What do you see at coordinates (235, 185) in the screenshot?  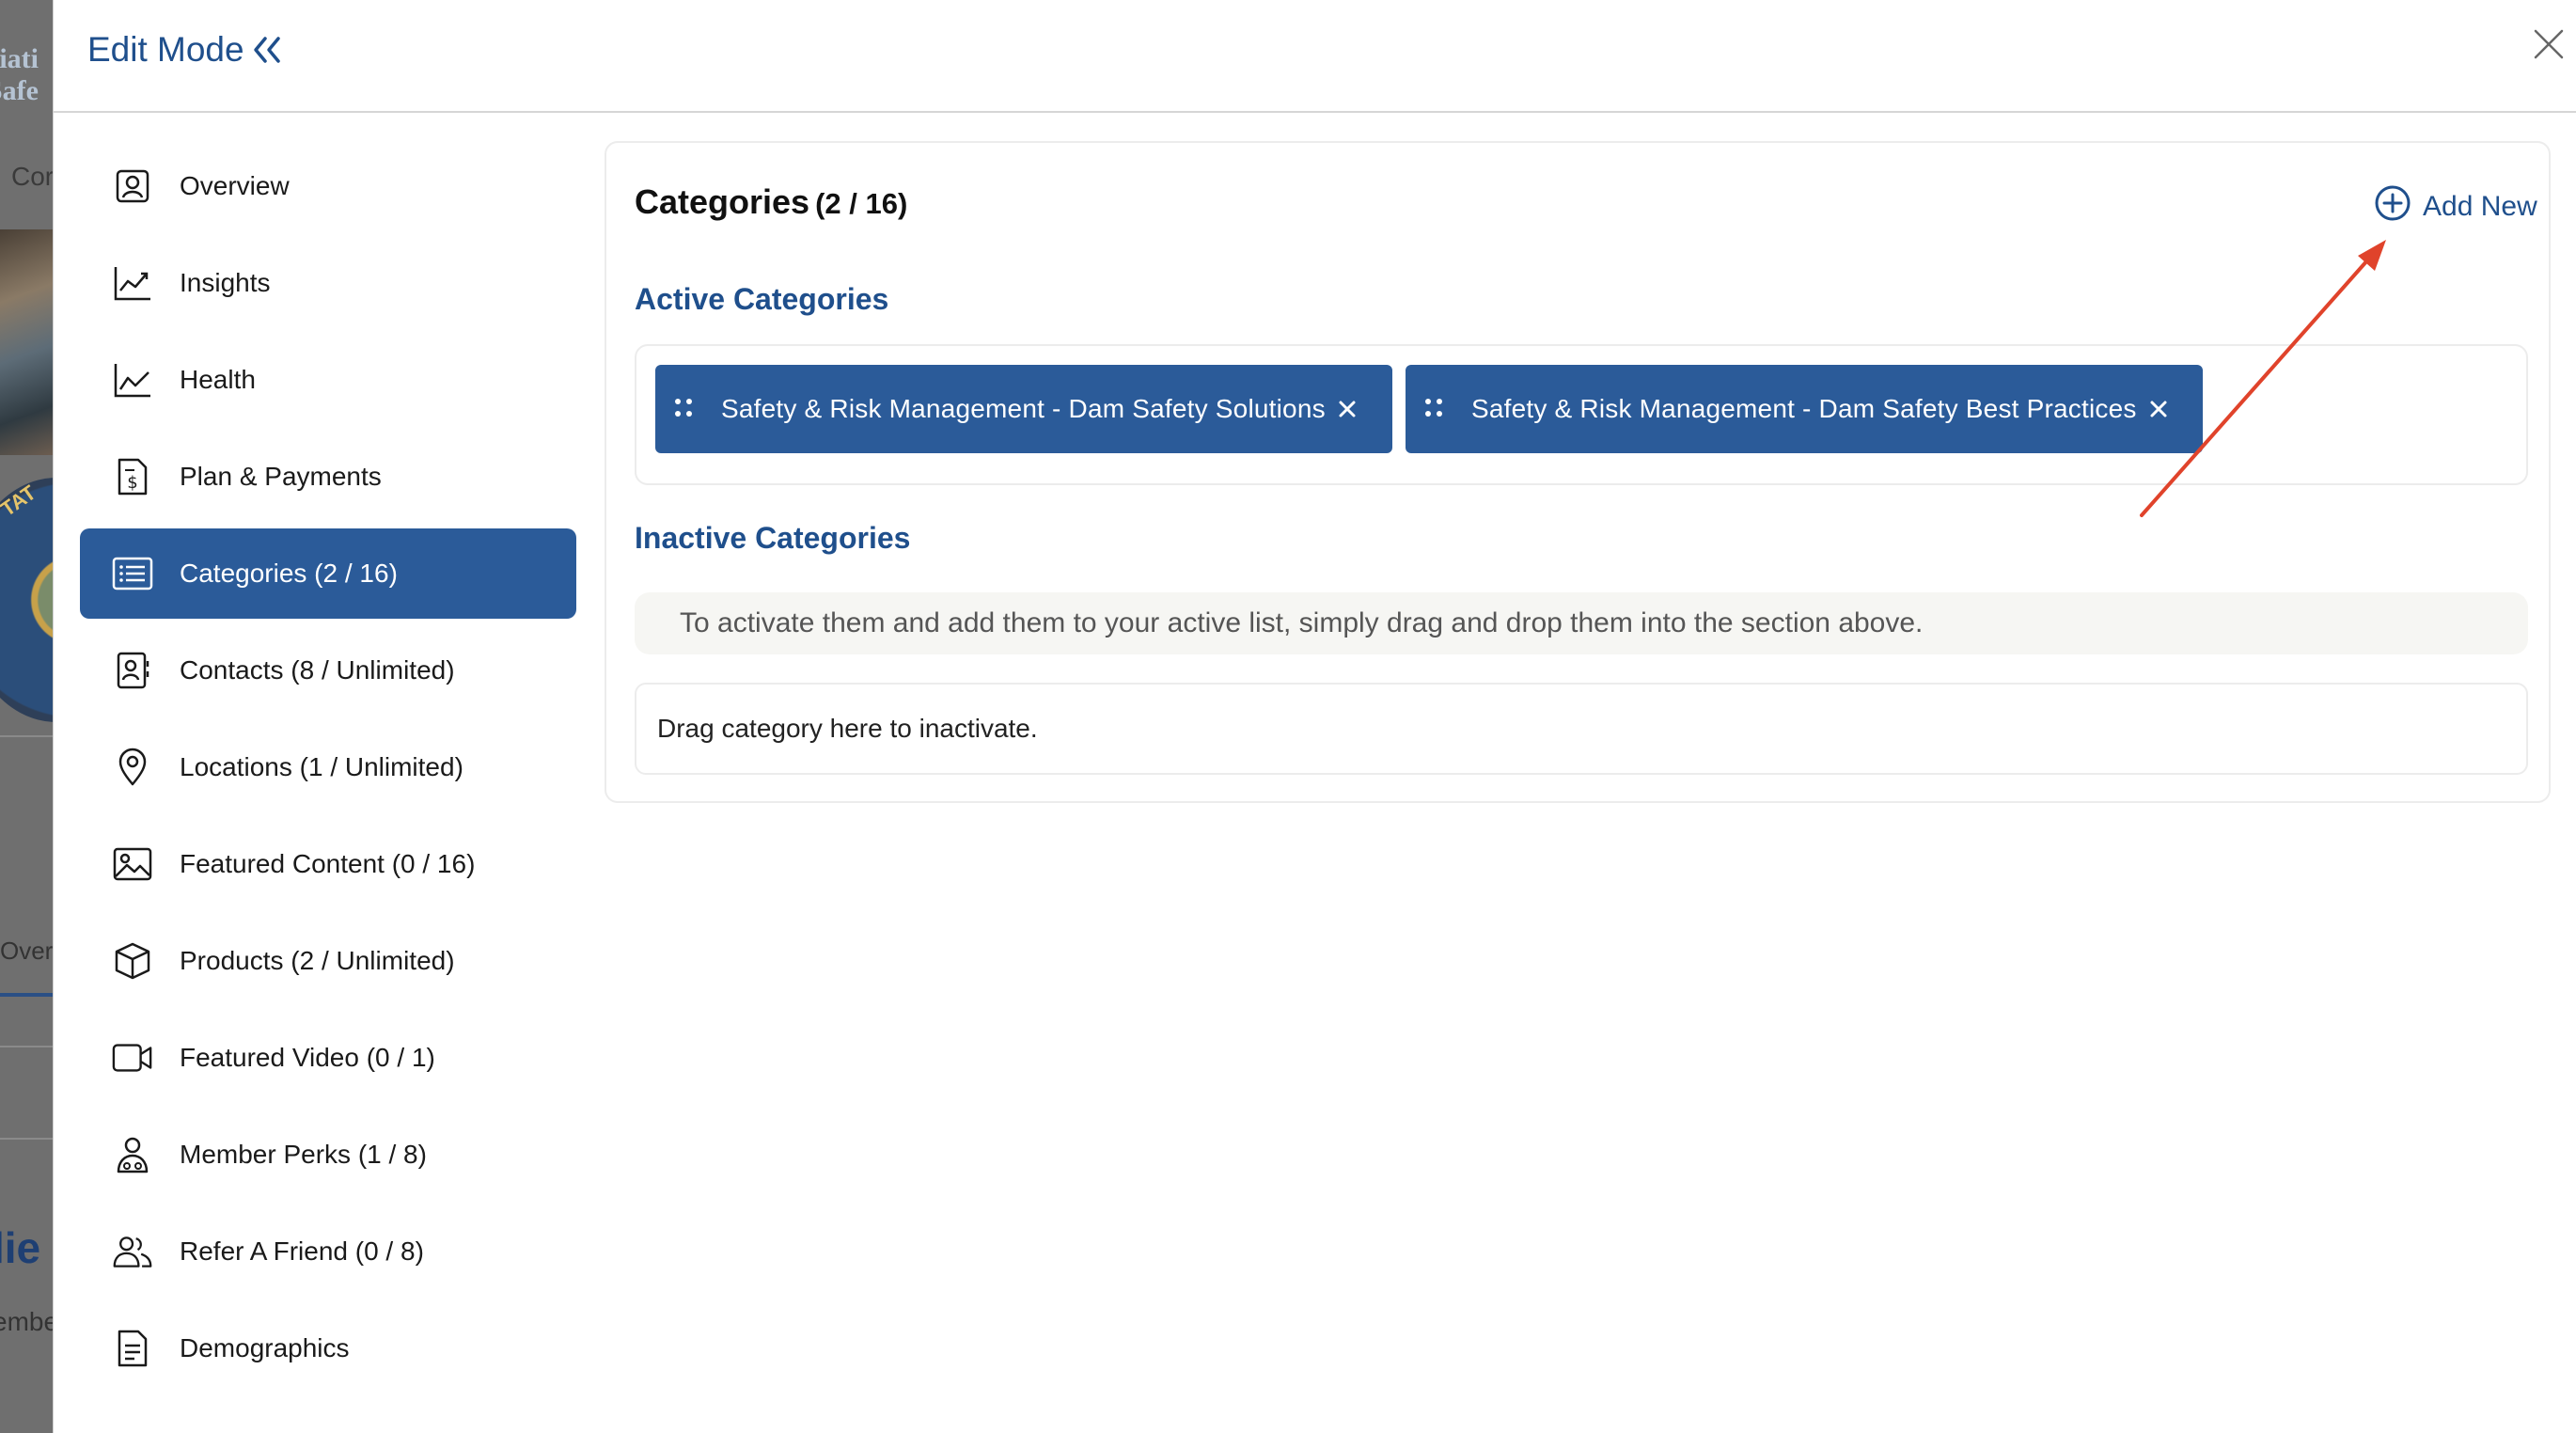 I see `sidebar-item-label: Overview` at bounding box center [235, 185].